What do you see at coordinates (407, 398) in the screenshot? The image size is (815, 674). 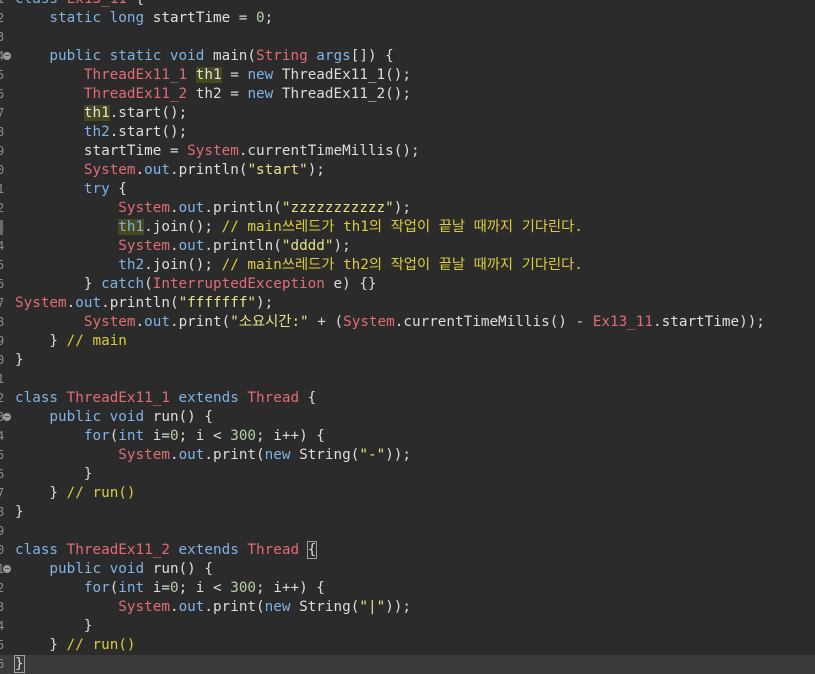 I see `code-line: 2 class ThreadEx11_1 extends Thread {` at bounding box center [407, 398].